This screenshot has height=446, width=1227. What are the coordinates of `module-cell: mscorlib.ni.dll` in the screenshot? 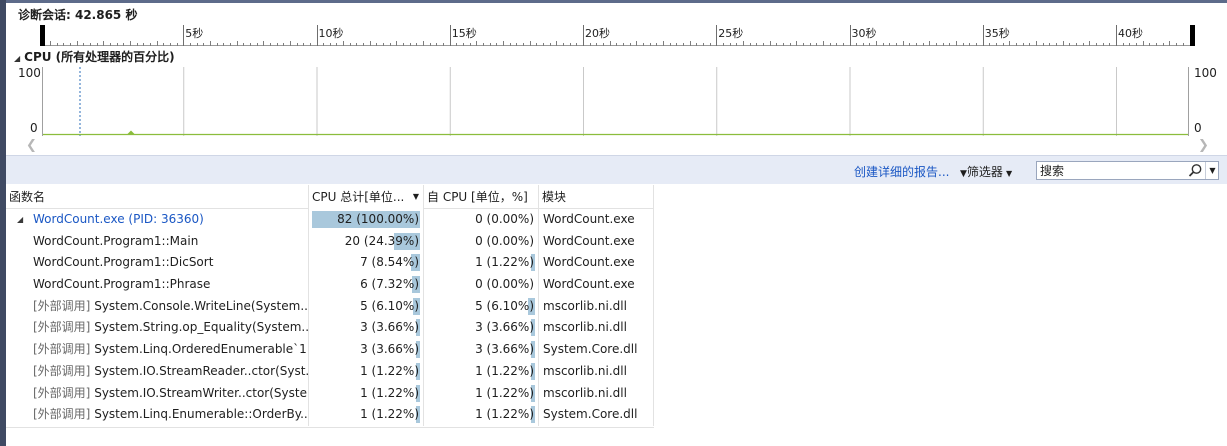 It's located at (596, 306).